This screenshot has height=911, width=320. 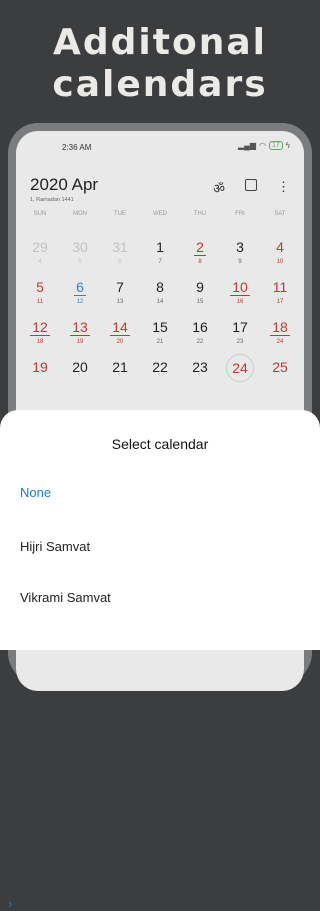 What do you see at coordinates (80, 379) in the screenshot?
I see `day-cell: 20` at bounding box center [80, 379].